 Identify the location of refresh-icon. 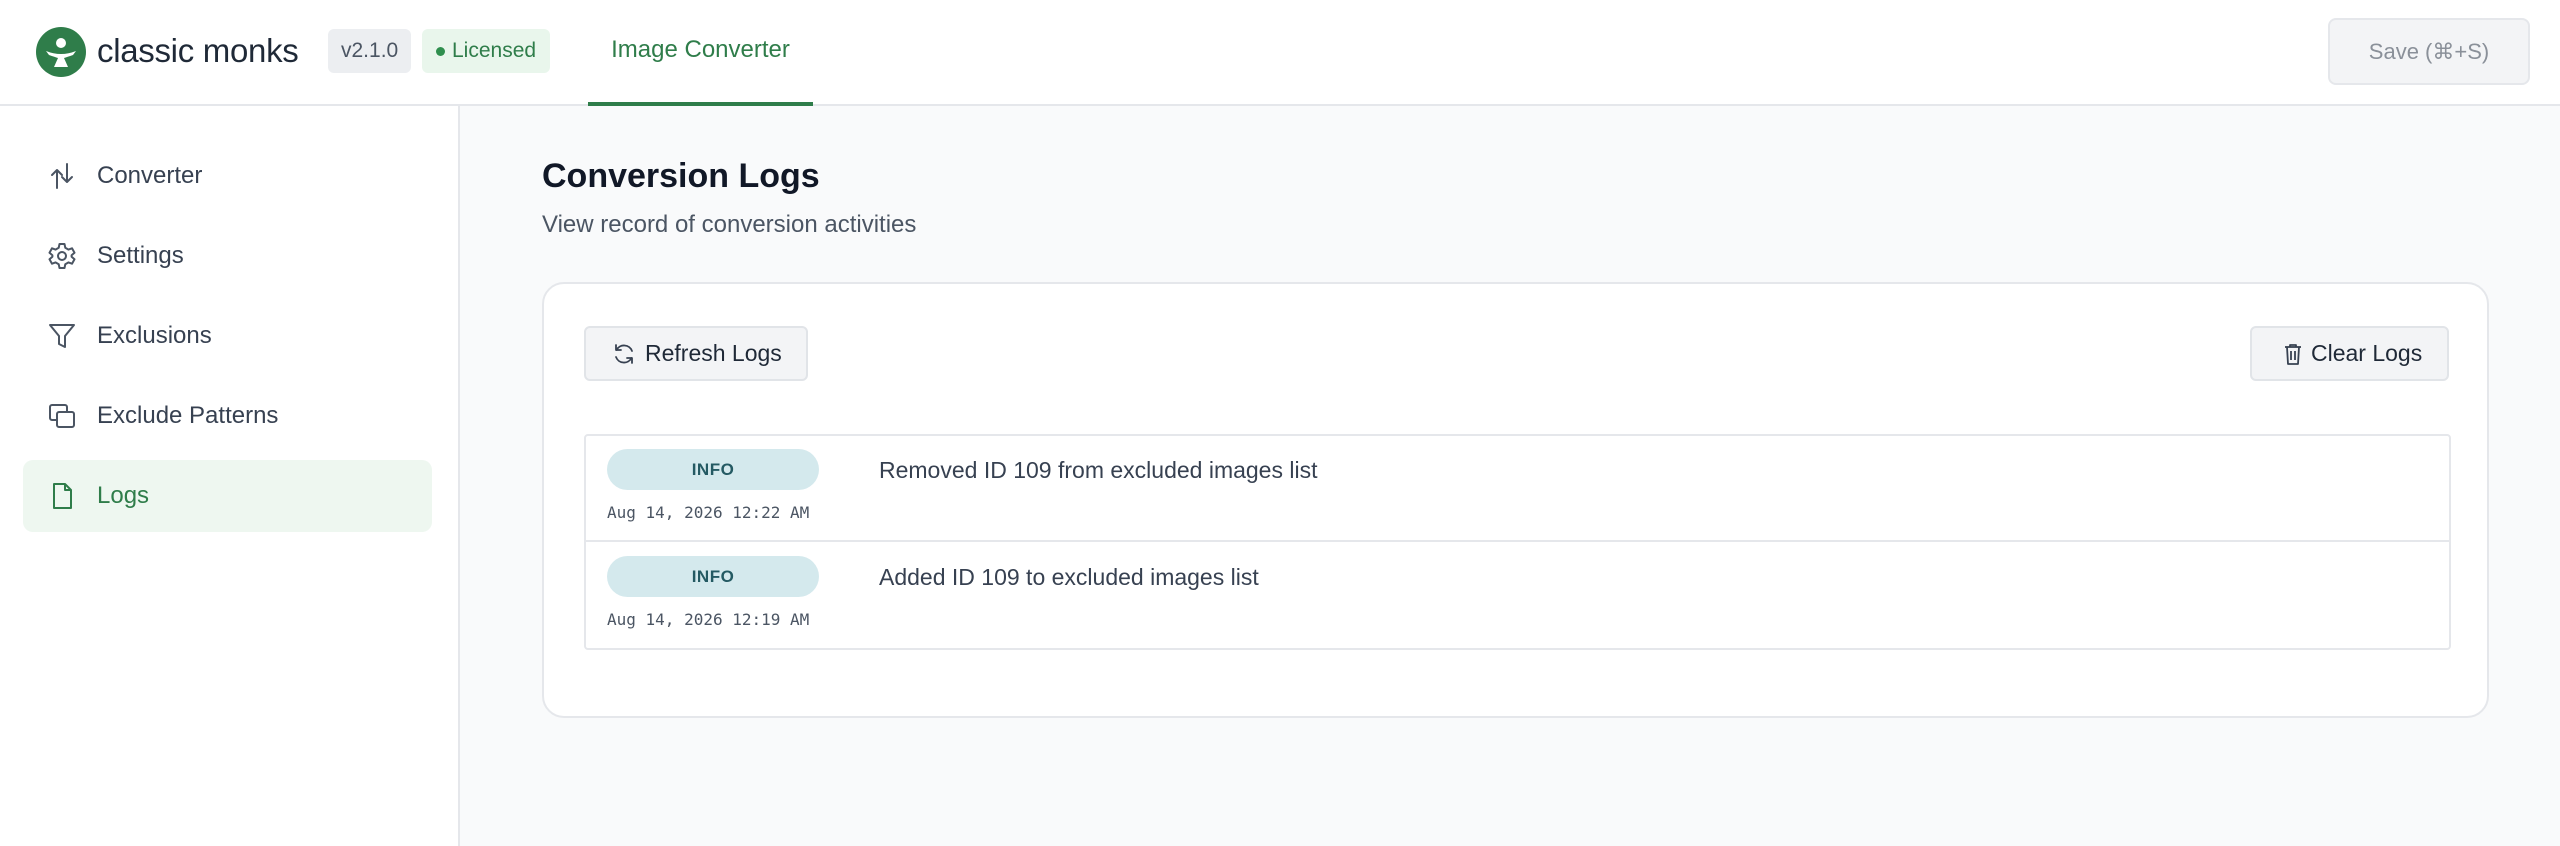
(624, 354).